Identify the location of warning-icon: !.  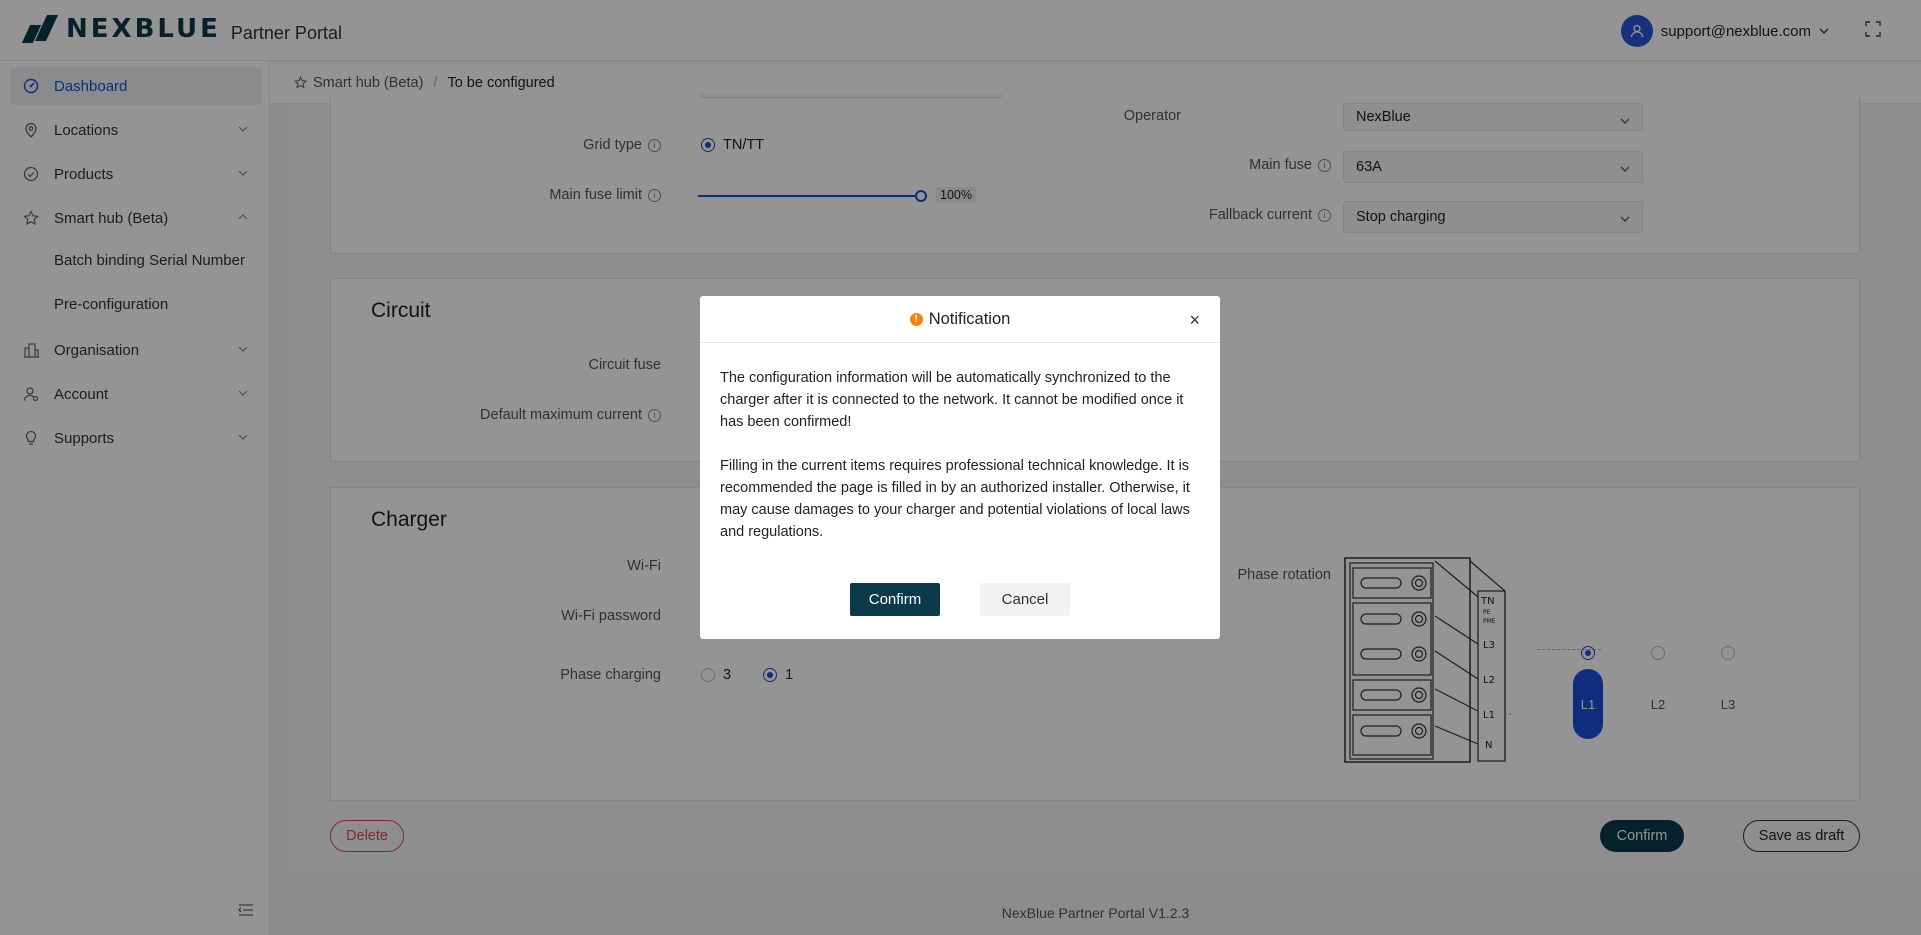
(916, 319).